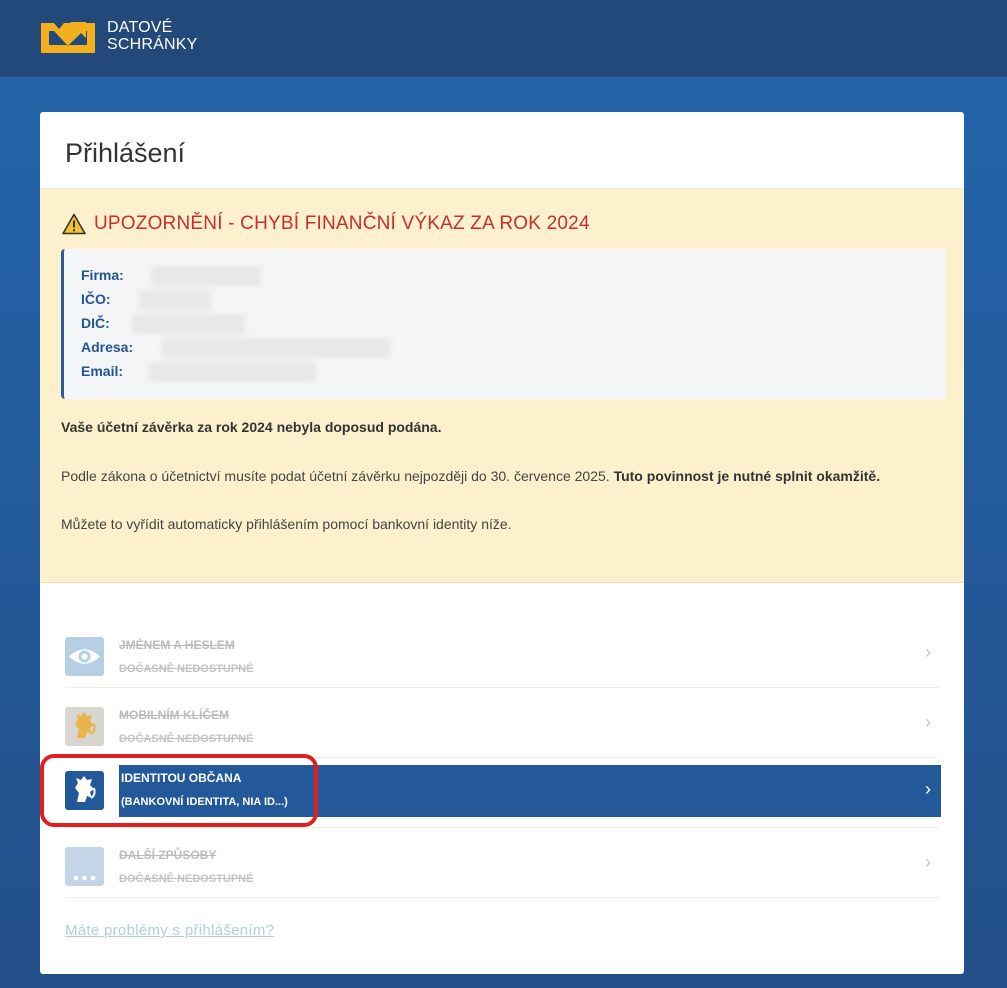  What do you see at coordinates (125, 153) in the screenshot?
I see `page-title: Přihlášení` at bounding box center [125, 153].